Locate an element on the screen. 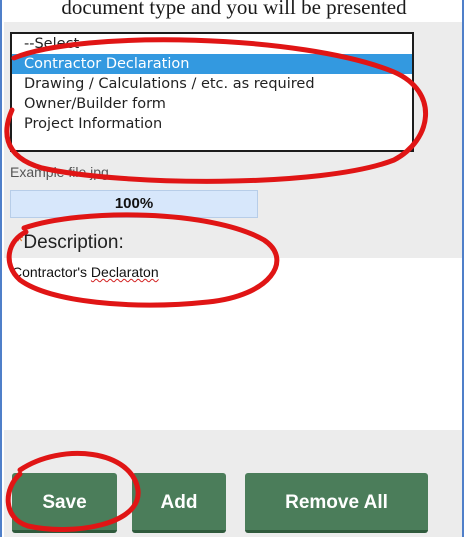 The height and width of the screenshot is (537, 464). option-select-placeholder: --Select-- is located at coordinates (212, 44).